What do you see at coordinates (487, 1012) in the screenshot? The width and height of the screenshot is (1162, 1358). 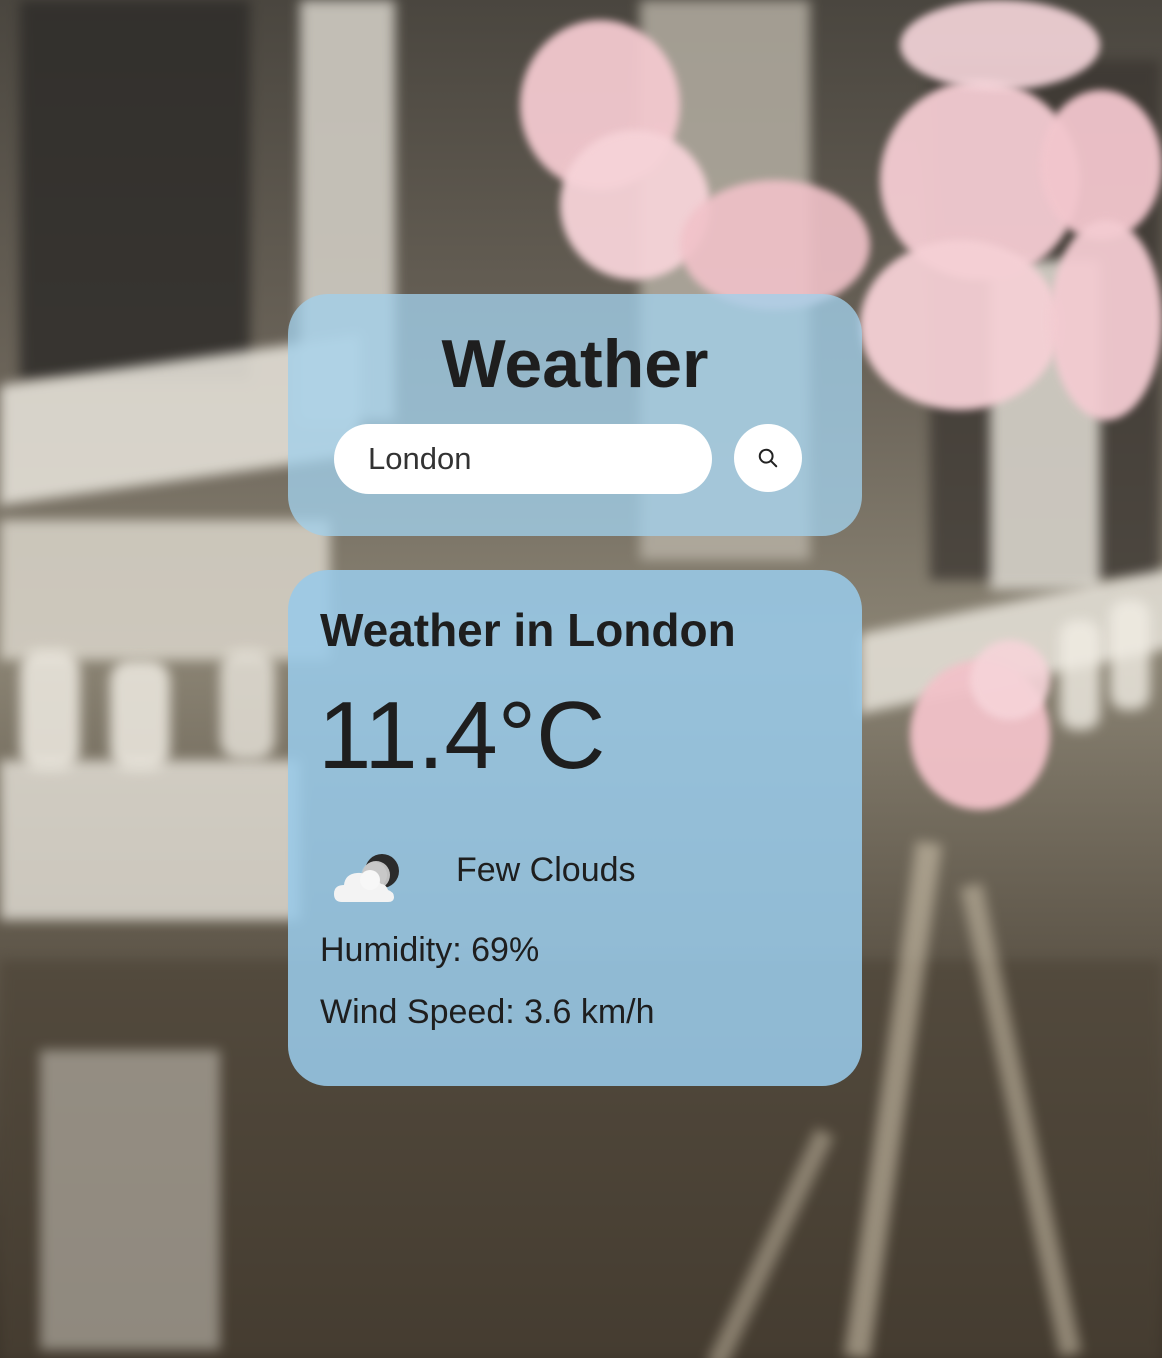 I see `wind-speed-text: Wind Speed: 3.6 km/h` at bounding box center [487, 1012].